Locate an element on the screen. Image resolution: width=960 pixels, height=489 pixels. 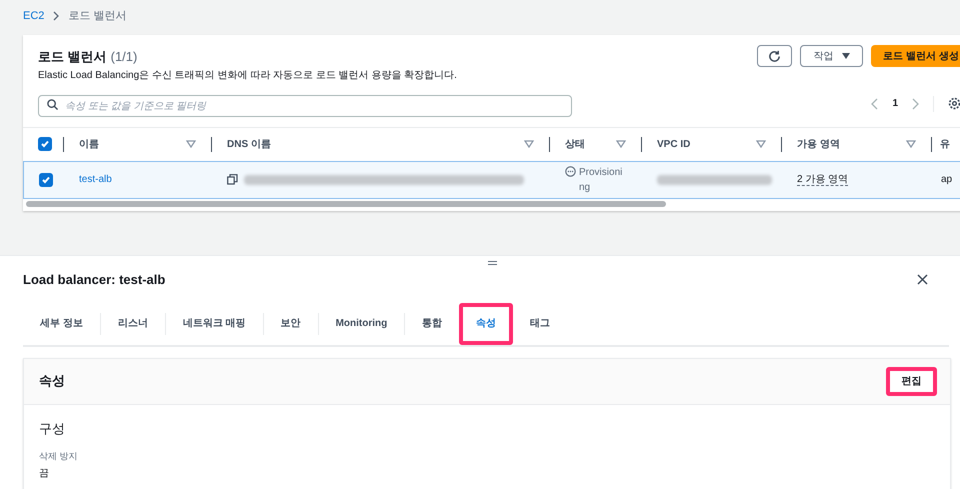
subsection-title: 구성 is located at coordinates (52, 429).